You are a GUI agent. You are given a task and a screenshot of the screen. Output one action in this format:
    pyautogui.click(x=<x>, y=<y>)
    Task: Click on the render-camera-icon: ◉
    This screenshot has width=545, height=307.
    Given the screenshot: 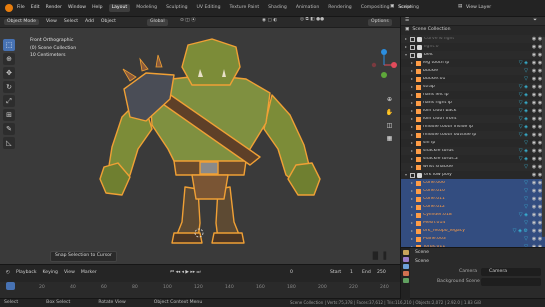 What is the action you would take?
    pyautogui.click(x=540, y=239)
    